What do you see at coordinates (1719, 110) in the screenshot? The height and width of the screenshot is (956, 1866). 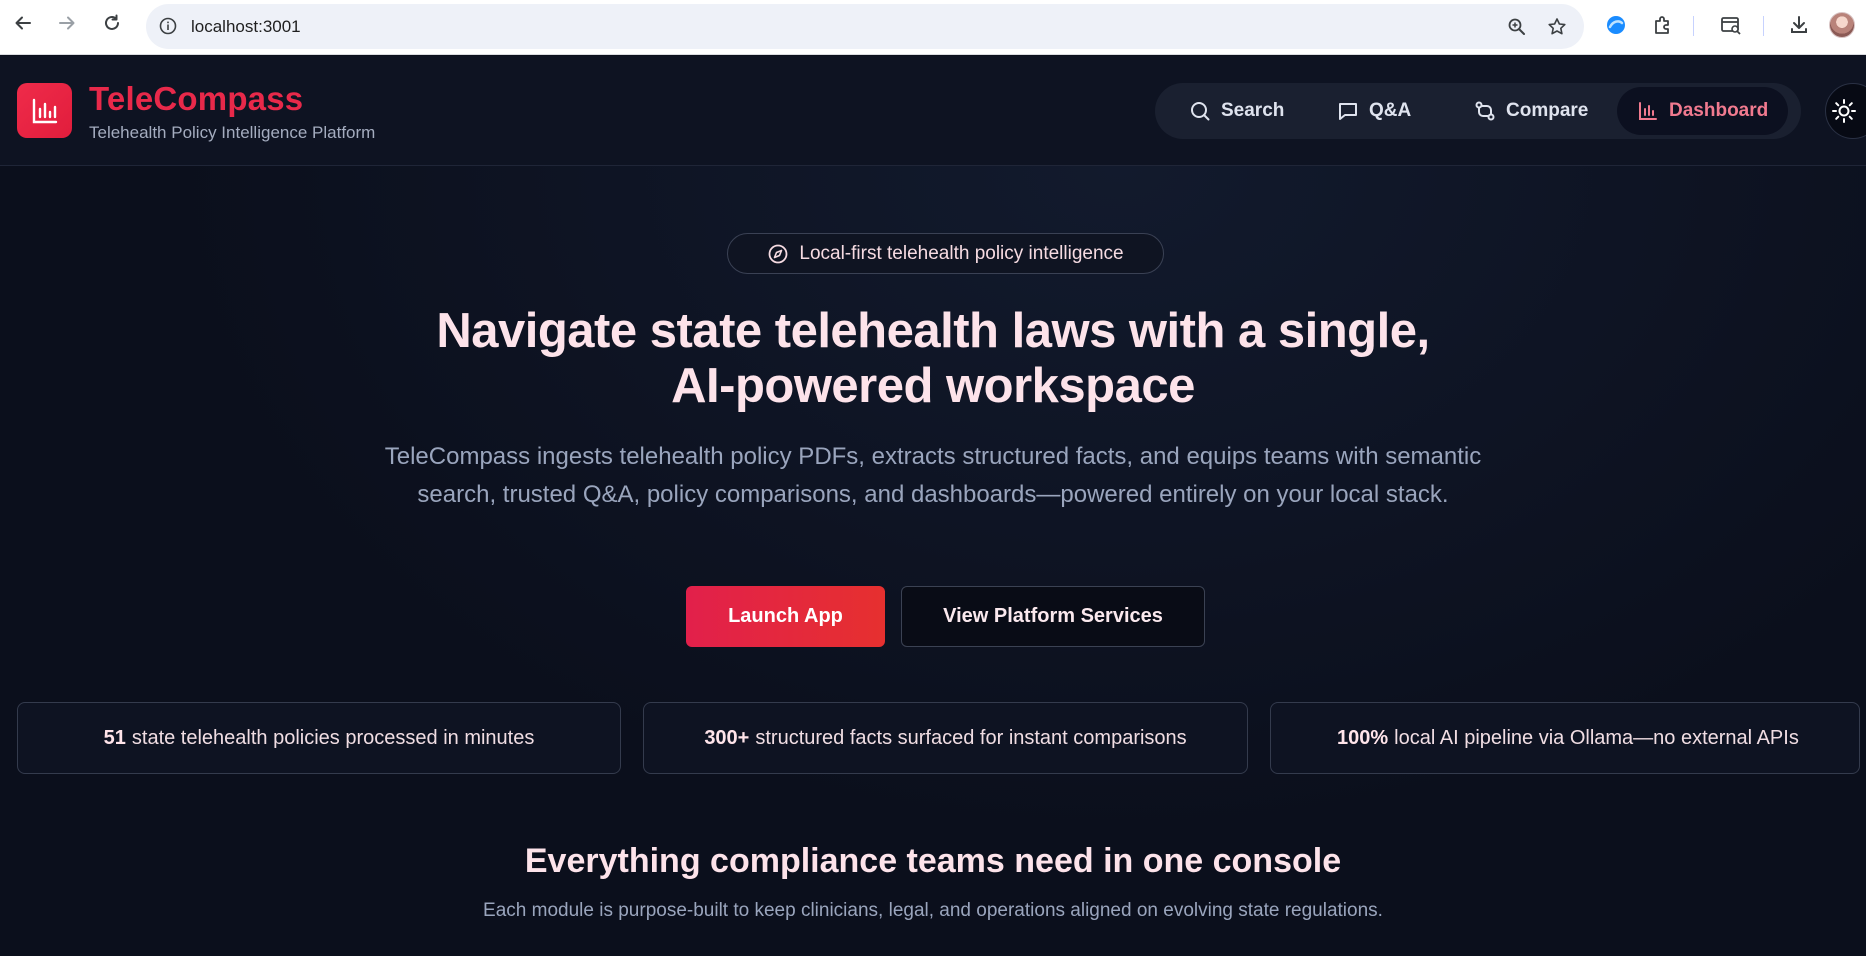 I see `nav-label-dashboard: Dashboard` at bounding box center [1719, 110].